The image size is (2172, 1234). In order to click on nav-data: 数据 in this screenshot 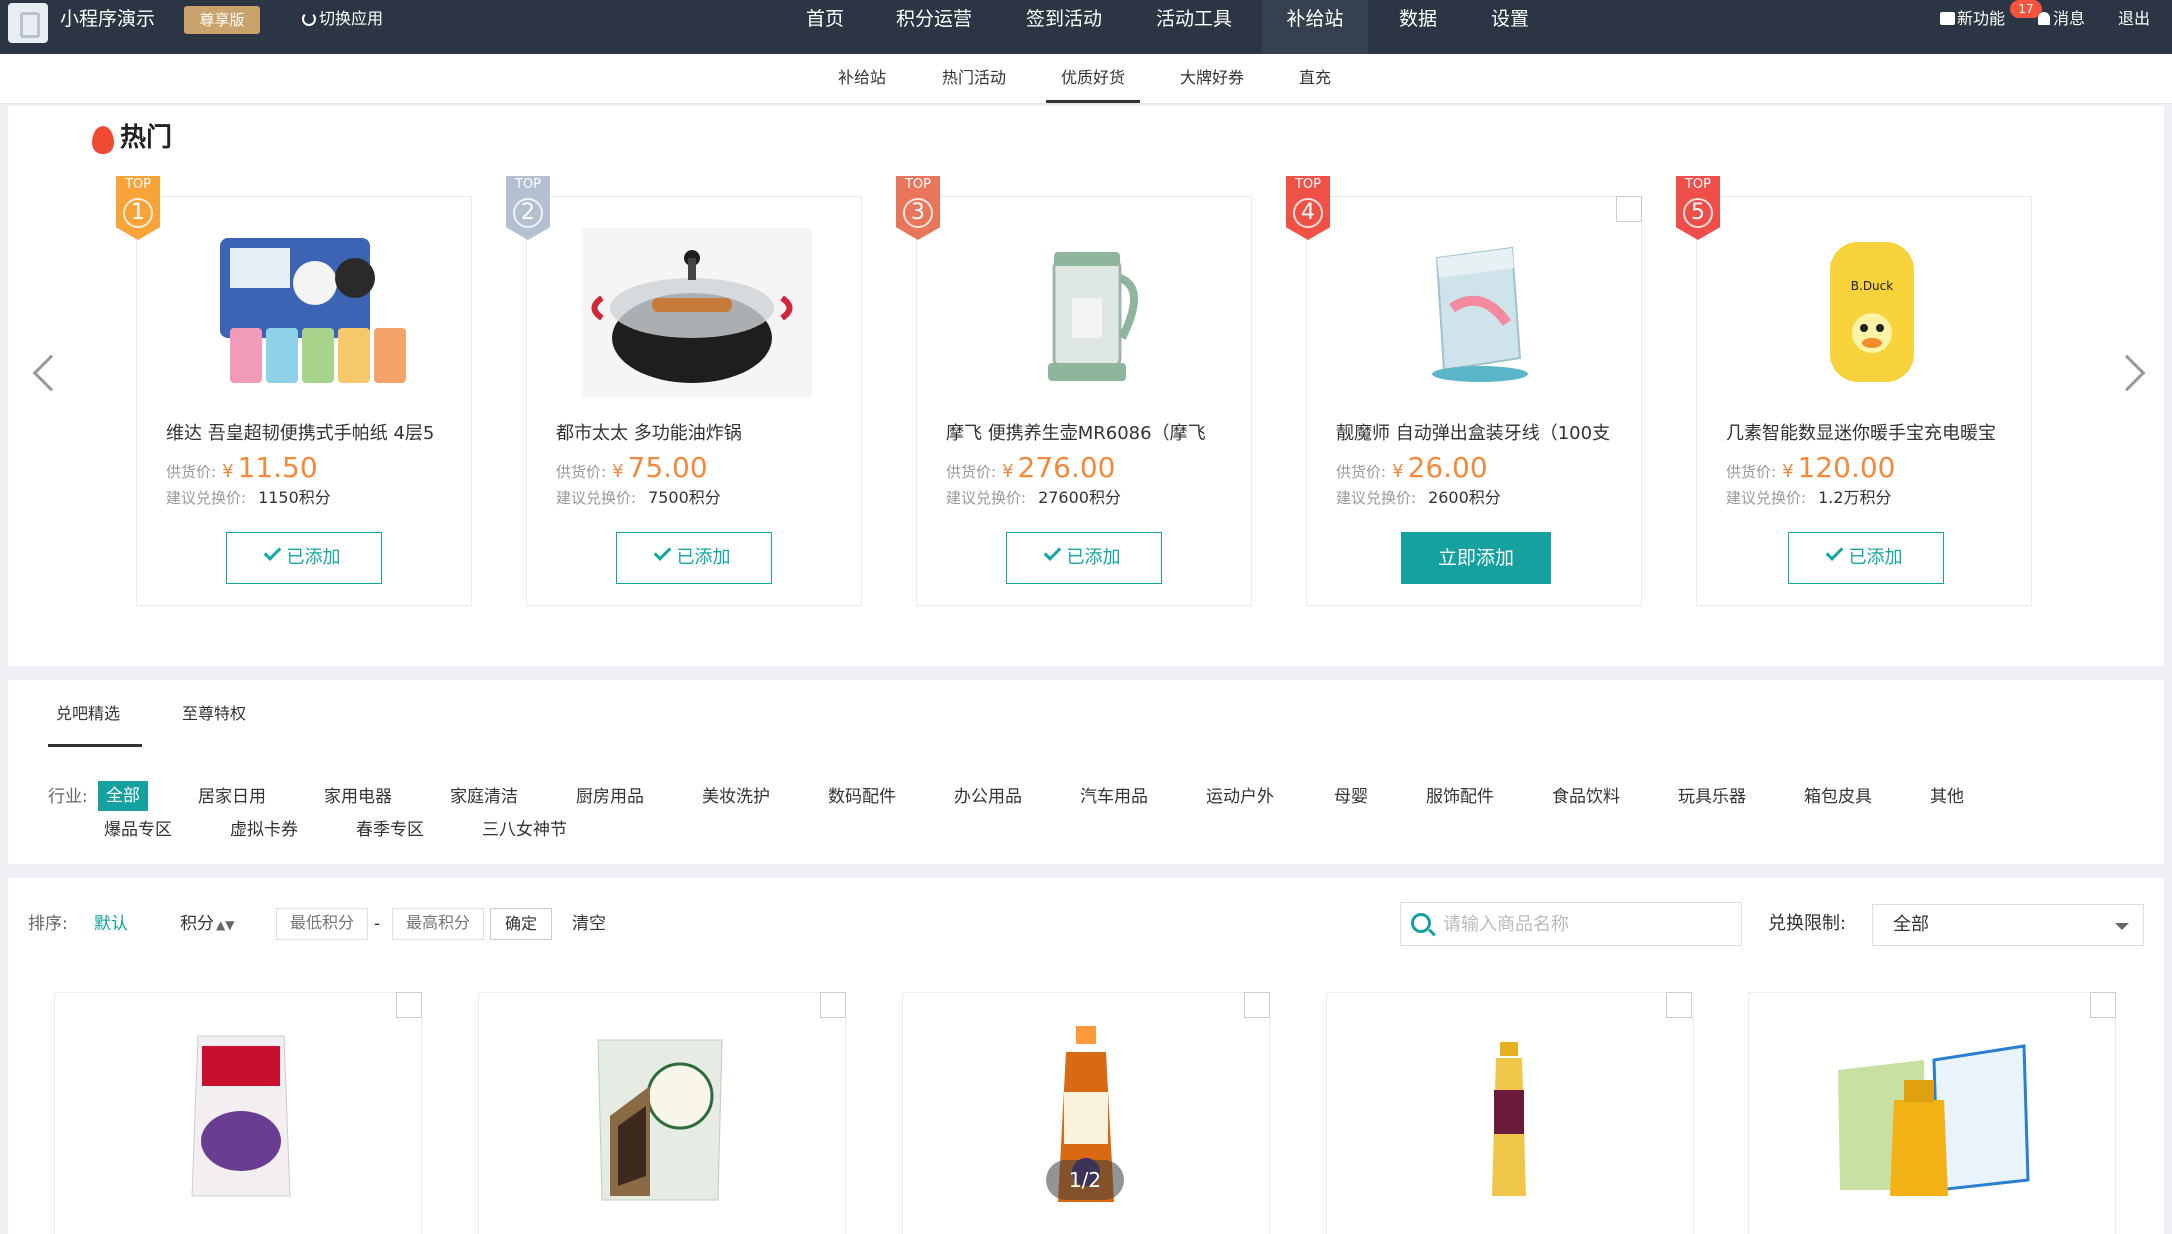, I will do `click(1418, 27)`.